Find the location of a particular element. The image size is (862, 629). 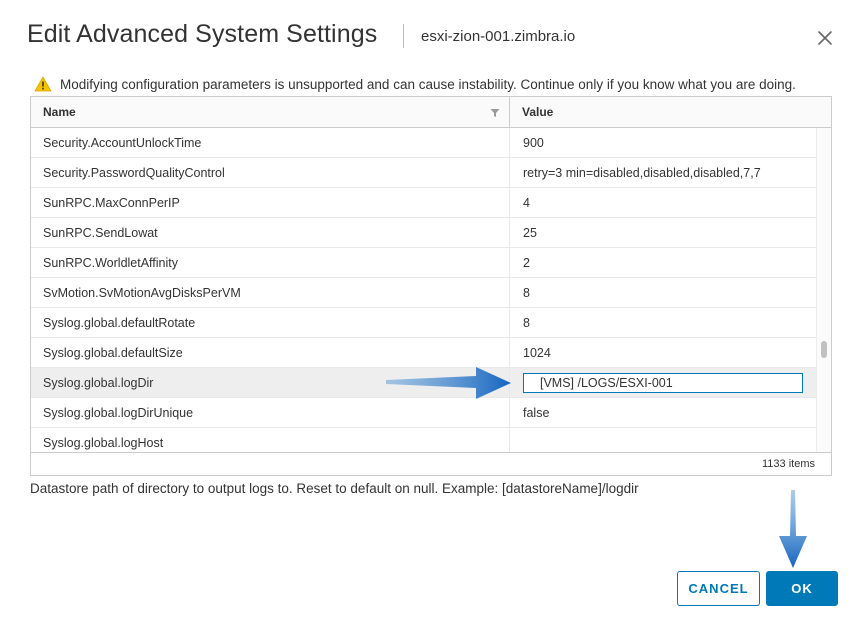

ok-button: OK is located at coordinates (802, 588).